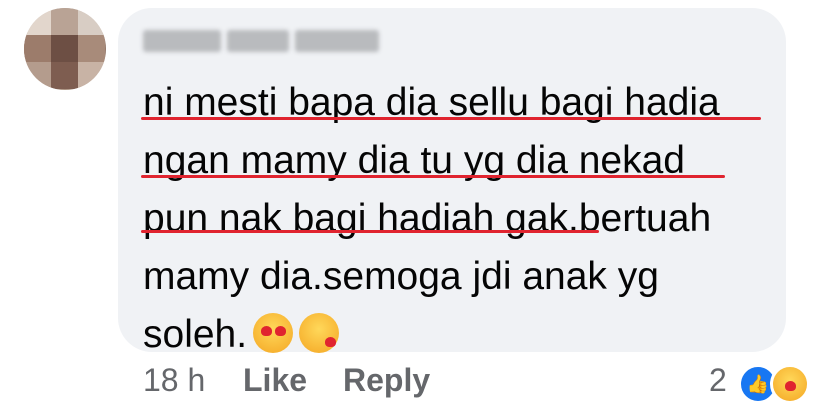  Describe the element at coordinates (414, 160) in the screenshot. I see `comment-line: ngan mamy dia tu yg dia nekad` at that location.